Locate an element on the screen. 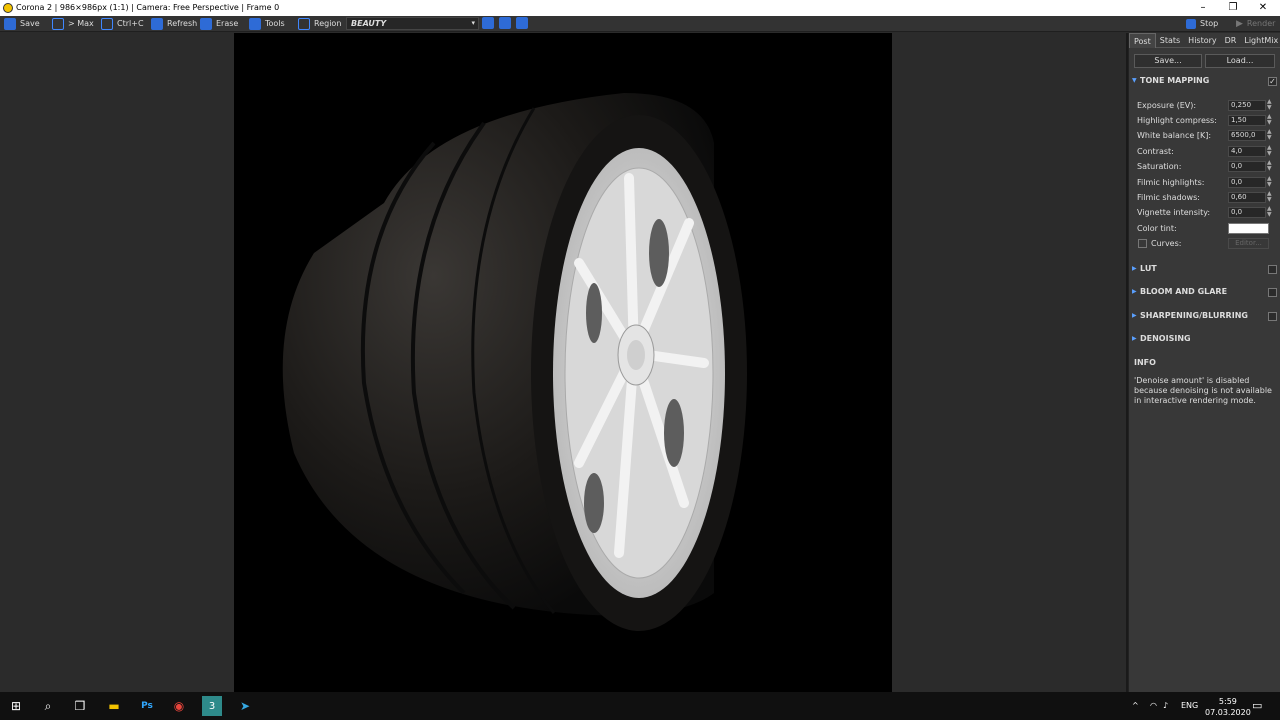 This screenshot has height=720, width=1280. refresh-button: Refresh is located at coordinates (174, 24).